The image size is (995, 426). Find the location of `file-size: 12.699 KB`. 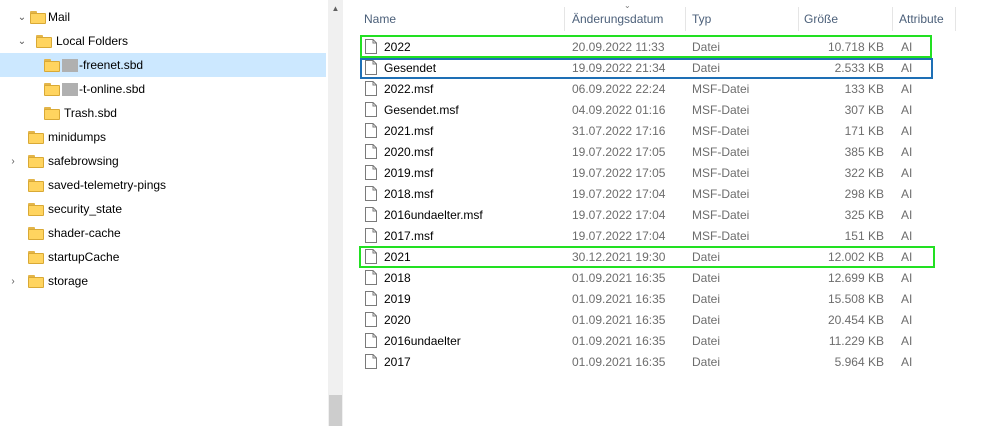

file-size: 12.699 KB is located at coordinates (855, 278).